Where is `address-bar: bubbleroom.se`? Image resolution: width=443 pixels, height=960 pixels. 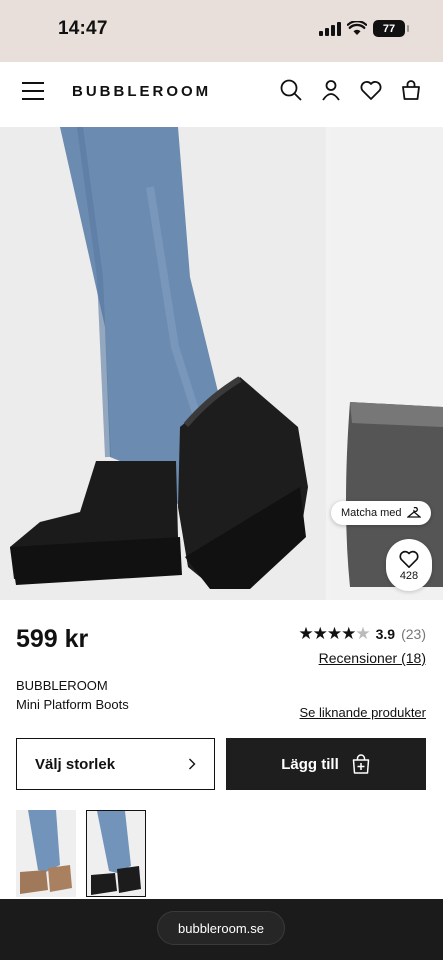
address-bar: bubbleroom.se is located at coordinates (221, 928).